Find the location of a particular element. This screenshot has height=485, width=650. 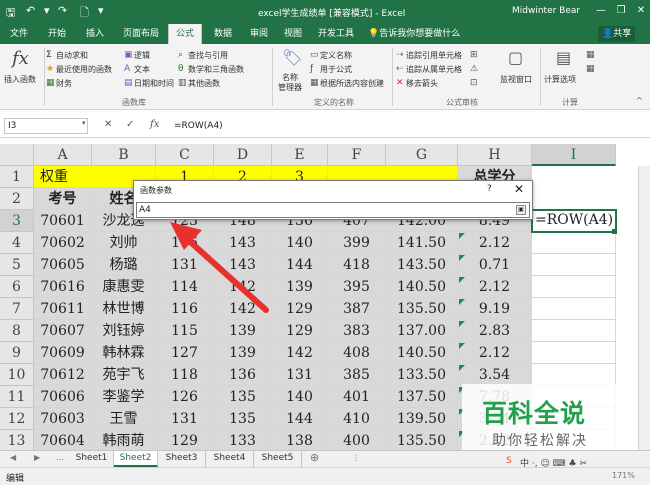

status-bar: 编辑 S 中 ·, ☺ ⌨ ♣ ✂ 171% is located at coordinates (325, 470).